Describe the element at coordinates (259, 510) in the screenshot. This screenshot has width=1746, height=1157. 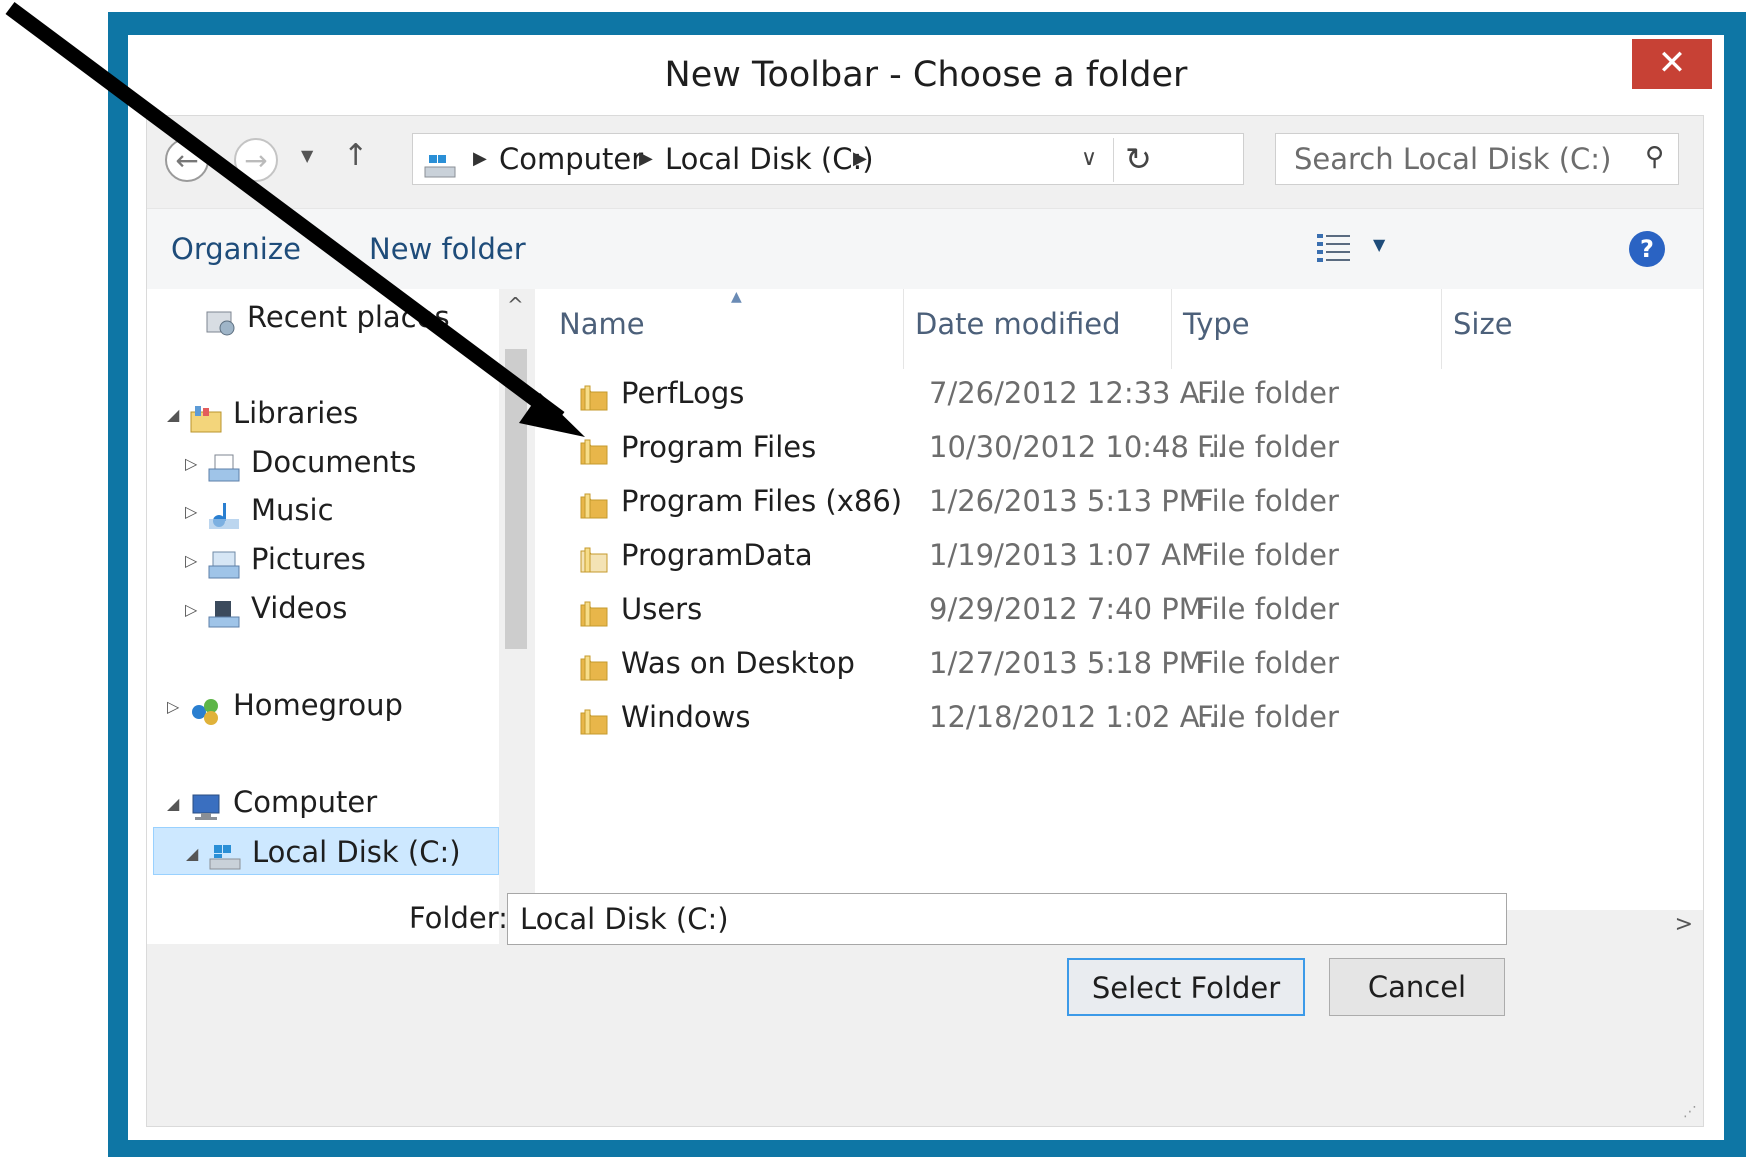
I see `tree-item-music: ▷ Music` at that location.